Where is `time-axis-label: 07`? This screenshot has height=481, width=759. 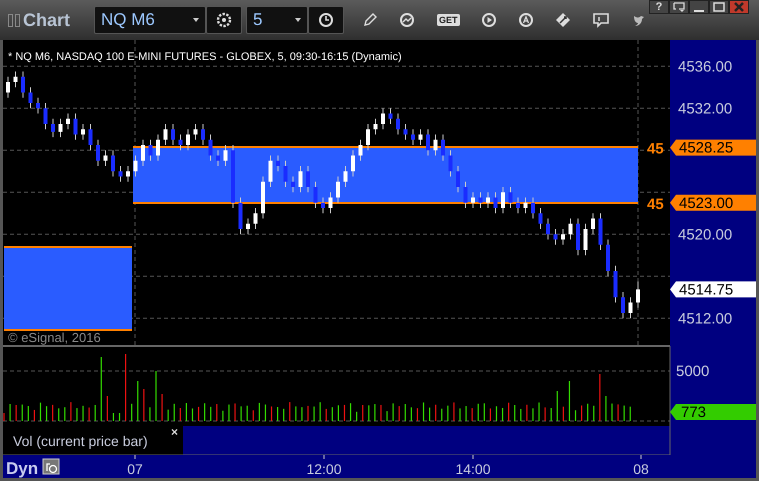 time-axis-label: 07 is located at coordinates (135, 469).